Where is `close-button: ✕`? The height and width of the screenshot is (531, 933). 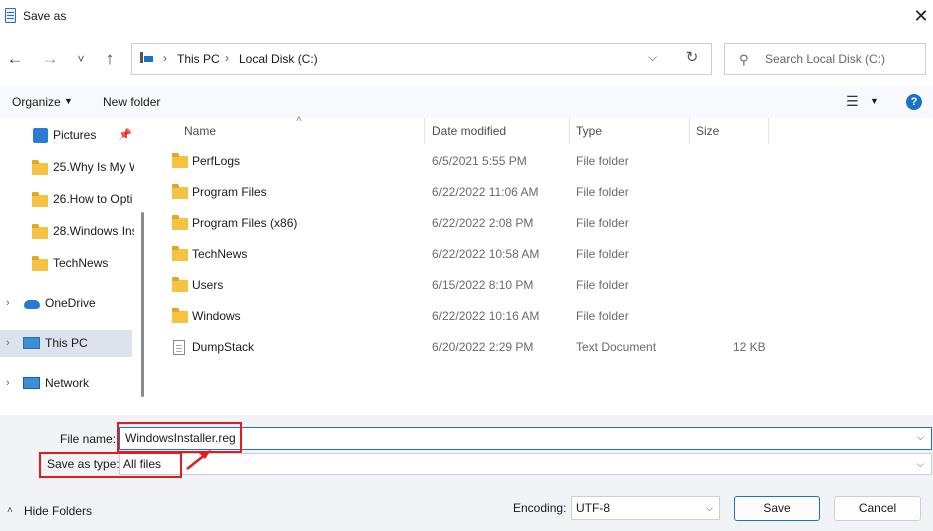 close-button: ✕ is located at coordinates (920, 16).